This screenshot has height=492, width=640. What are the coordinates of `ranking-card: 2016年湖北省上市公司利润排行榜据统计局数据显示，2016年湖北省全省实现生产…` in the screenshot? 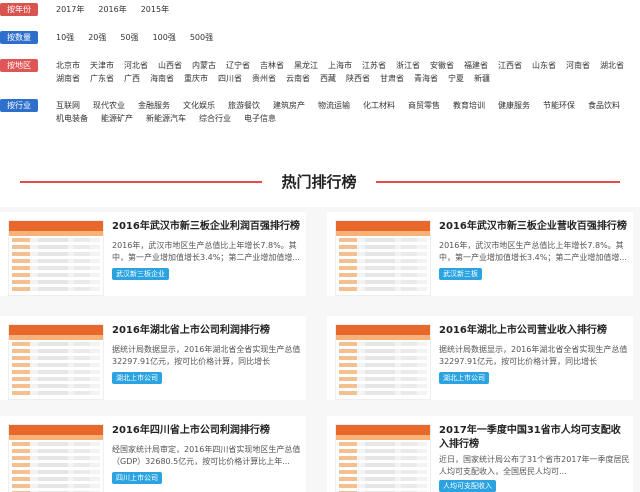 It's located at (153, 358).